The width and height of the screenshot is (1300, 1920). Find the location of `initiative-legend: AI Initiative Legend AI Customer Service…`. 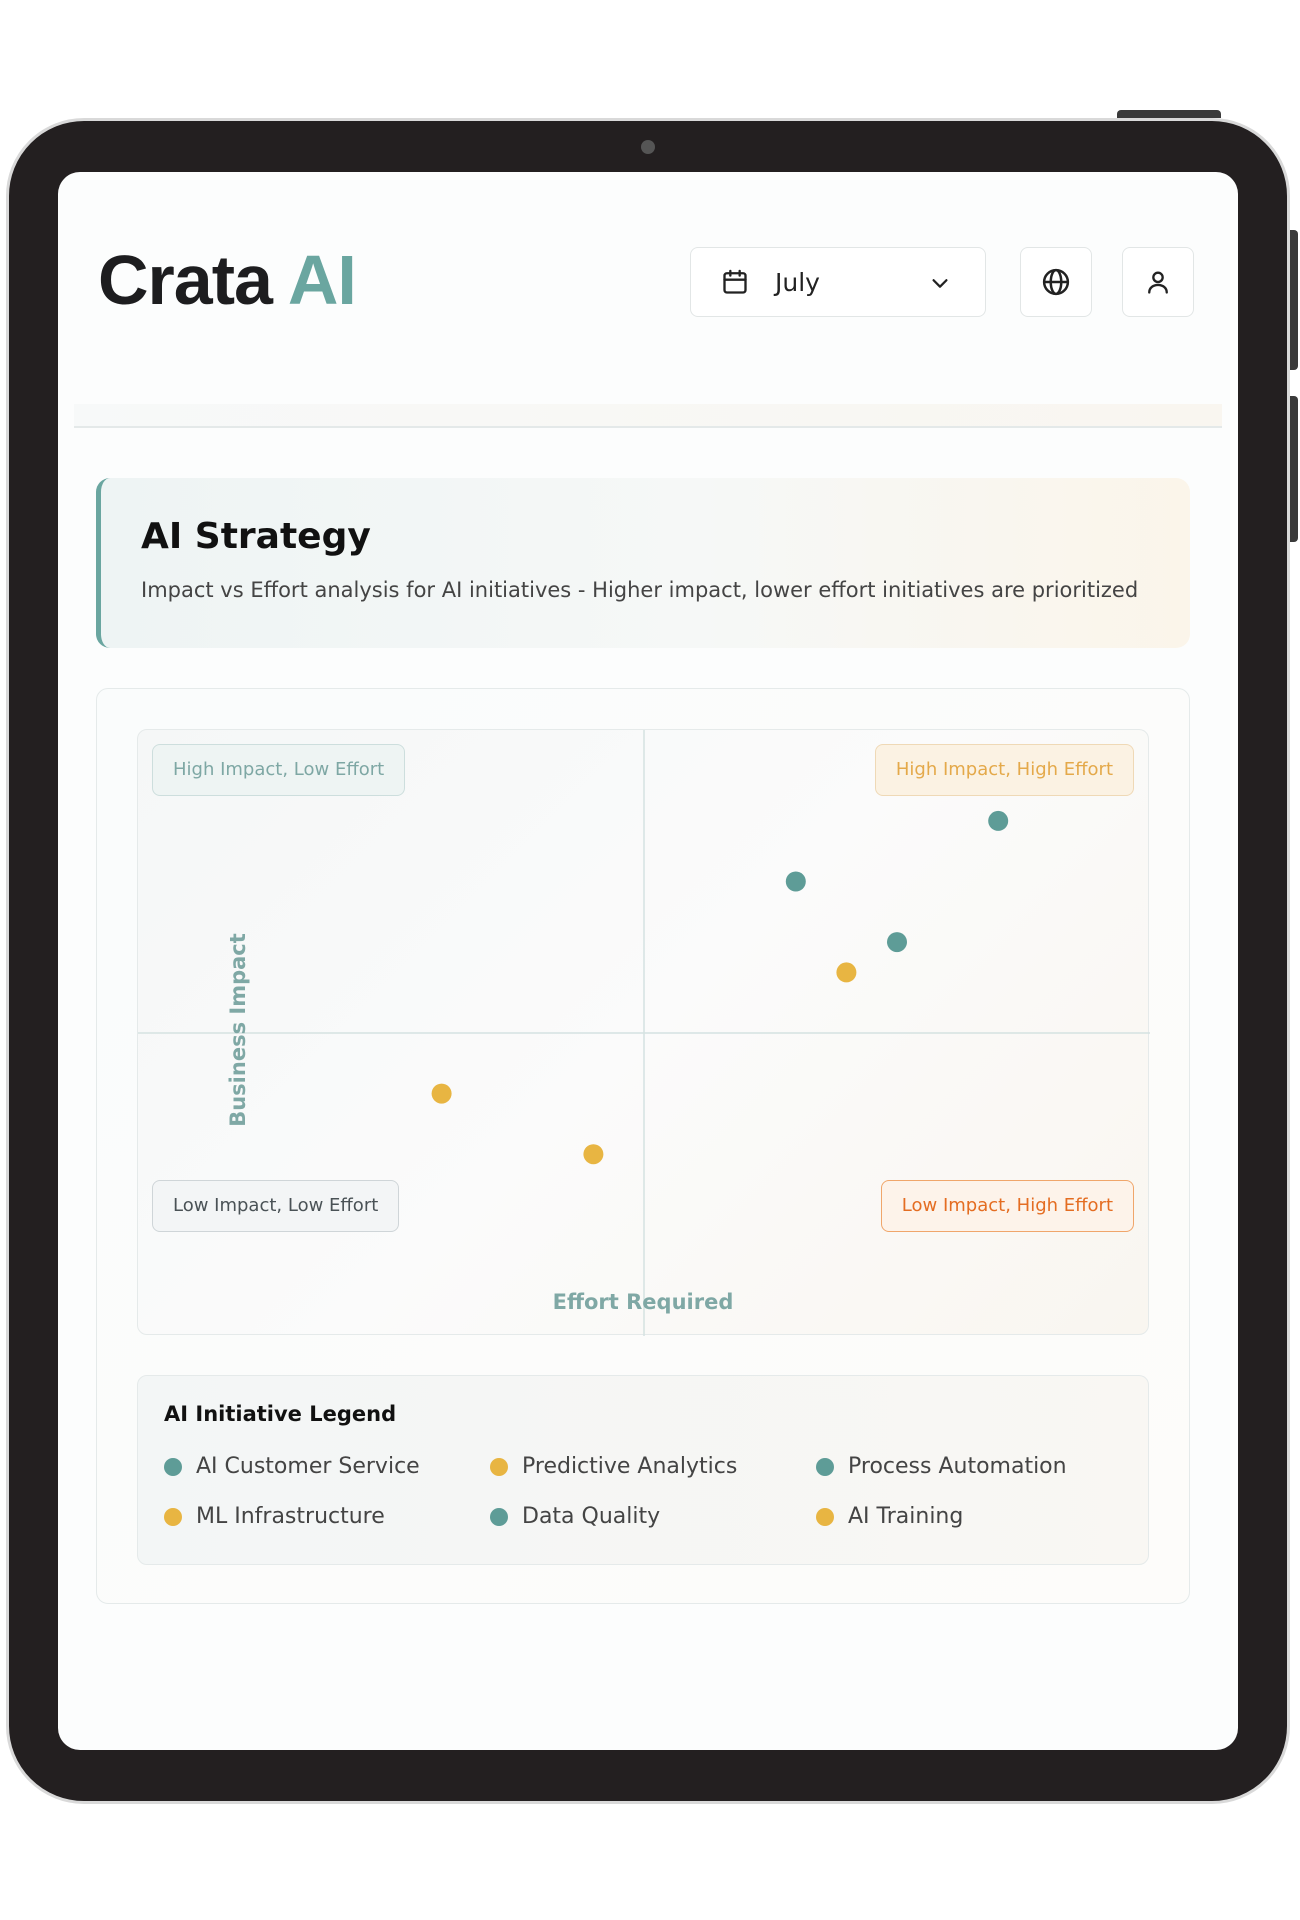

initiative-legend: AI Initiative Legend AI Customer Service… is located at coordinates (643, 1470).